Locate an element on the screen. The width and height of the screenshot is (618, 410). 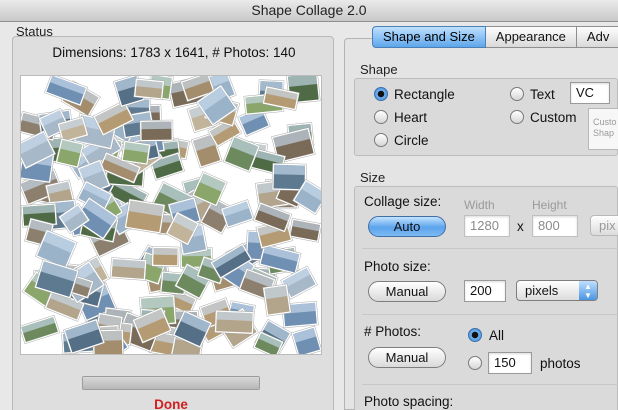
photos-manual-button: Manual is located at coordinates (407, 357).